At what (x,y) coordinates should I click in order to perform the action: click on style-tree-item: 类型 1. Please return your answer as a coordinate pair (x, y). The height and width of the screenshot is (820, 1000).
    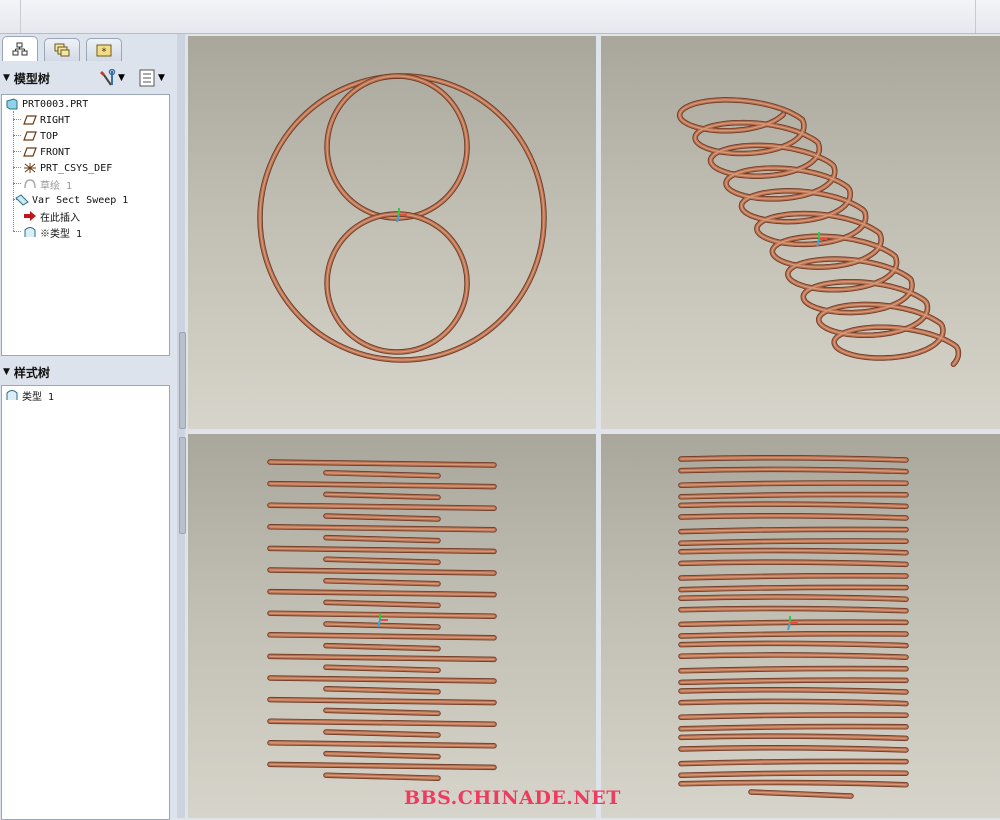
    Looking at the image, I should click on (29, 395).